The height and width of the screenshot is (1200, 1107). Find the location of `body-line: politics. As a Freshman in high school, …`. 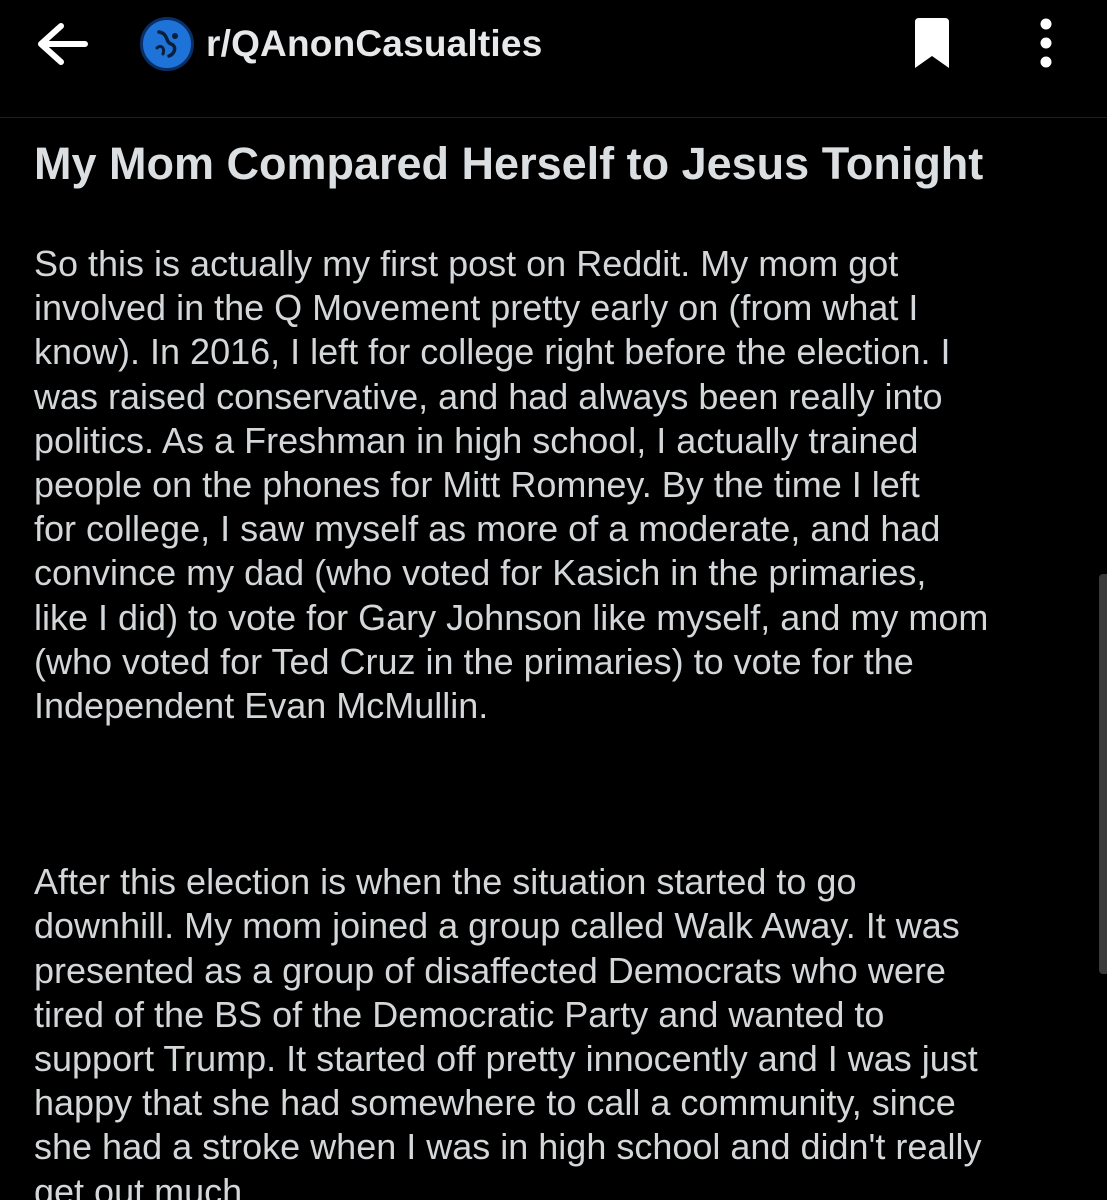

body-line: politics. As a Freshman in high school, … is located at coordinates (476, 440).